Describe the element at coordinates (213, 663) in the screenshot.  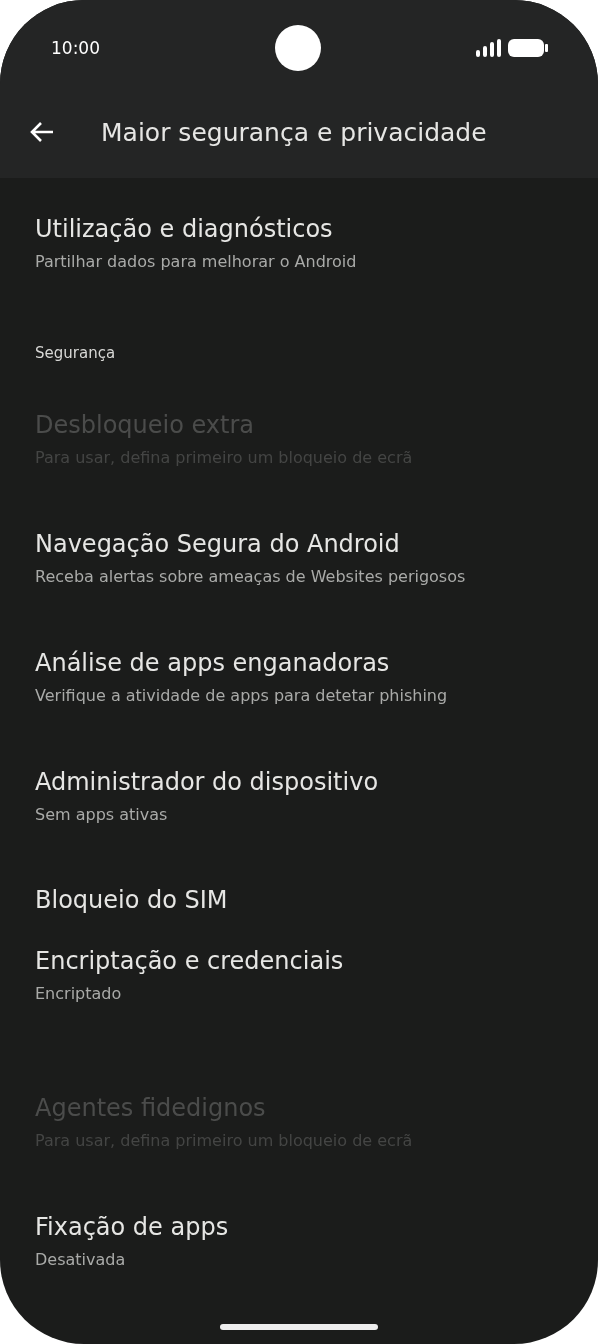
I see `item-title: Análise de apps enganadoras` at that location.